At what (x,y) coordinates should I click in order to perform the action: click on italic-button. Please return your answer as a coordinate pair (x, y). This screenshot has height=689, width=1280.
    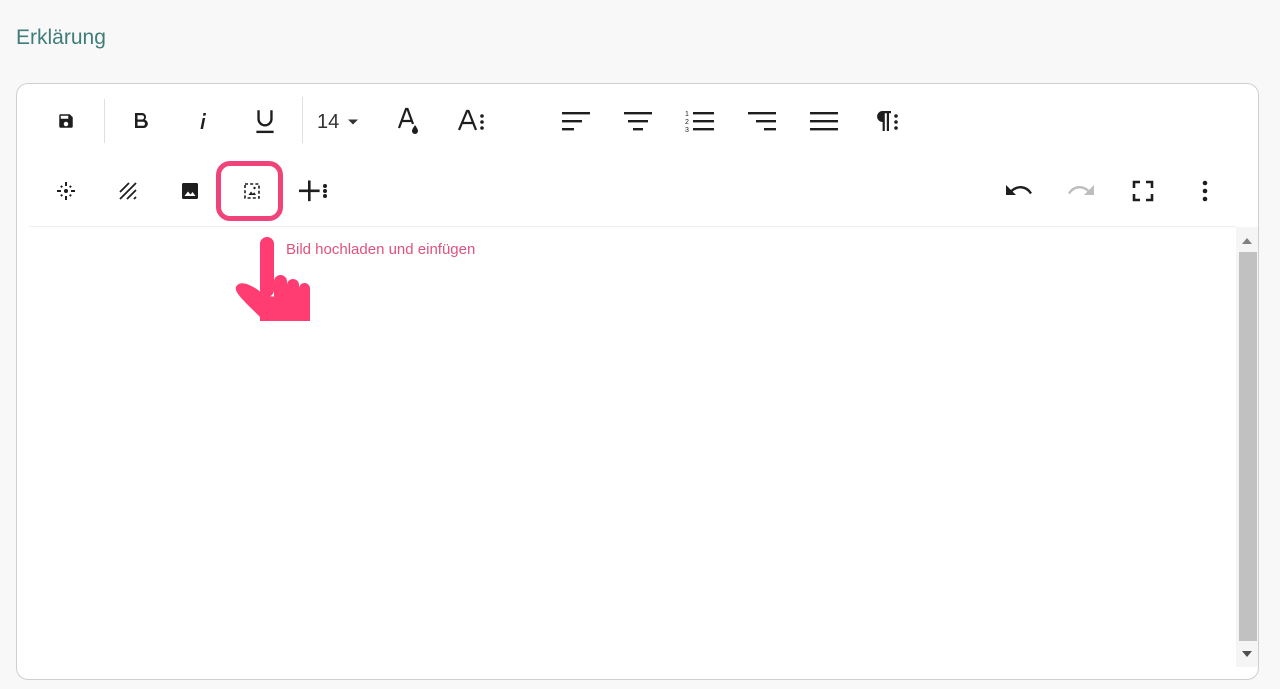
    Looking at the image, I should click on (203, 121).